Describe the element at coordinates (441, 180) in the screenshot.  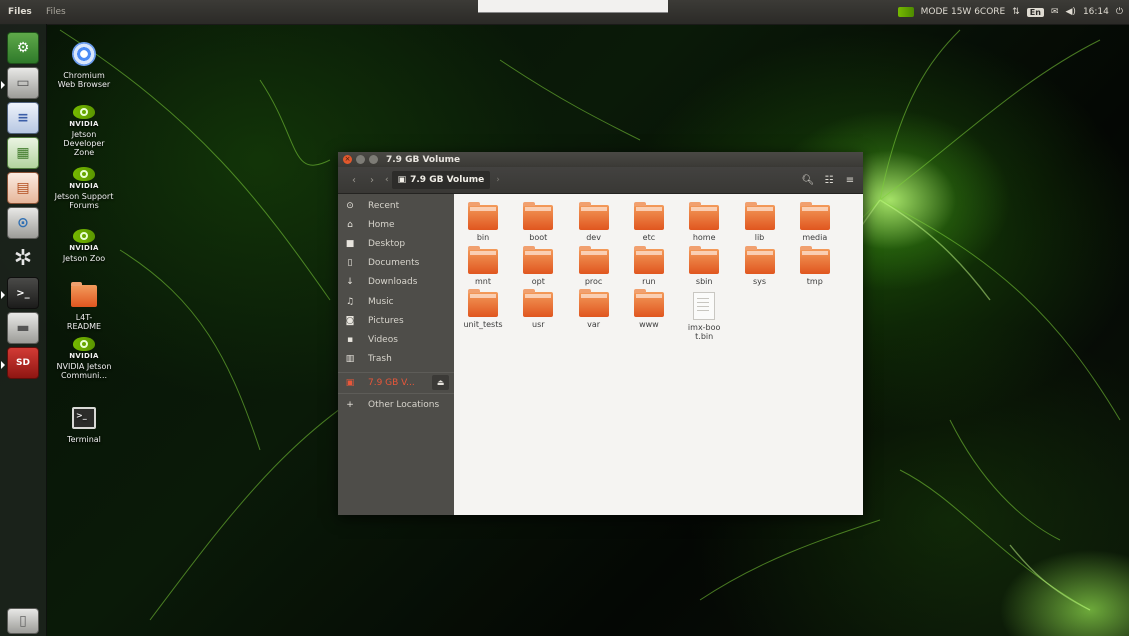
I see `breadcrumb-current: ▣ 7.9 GB Volume` at that location.